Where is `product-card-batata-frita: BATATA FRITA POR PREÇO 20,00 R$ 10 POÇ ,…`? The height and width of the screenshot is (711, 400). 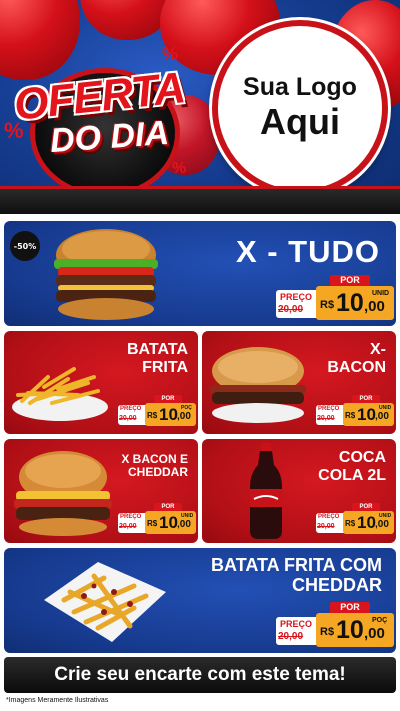 product-card-batata-frita: BATATA FRITA POR PREÇO 20,00 R$ 10 POÇ ,… is located at coordinates (101, 382).